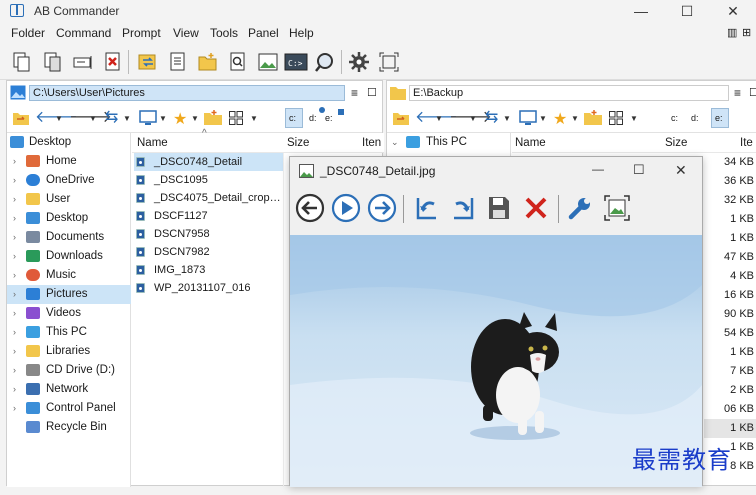 This screenshot has height=495, width=756. What do you see at coordinates (730, 200) in the screenshot?
I see `file-row: 32 KBPh` at bounding box center [730, 200].